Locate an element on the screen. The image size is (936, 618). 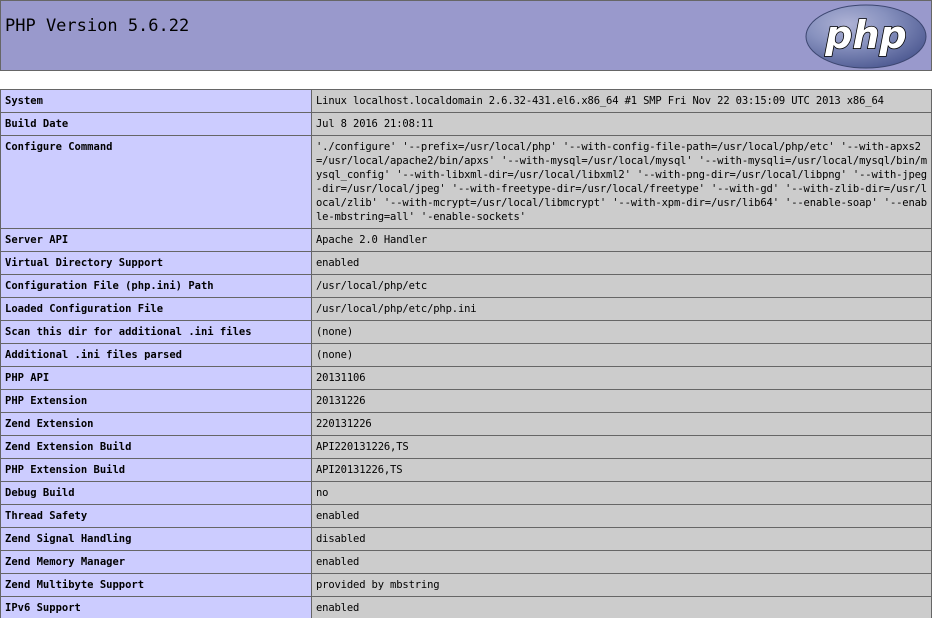
info-key: PHP Extension is located at coordinates (156, 401).